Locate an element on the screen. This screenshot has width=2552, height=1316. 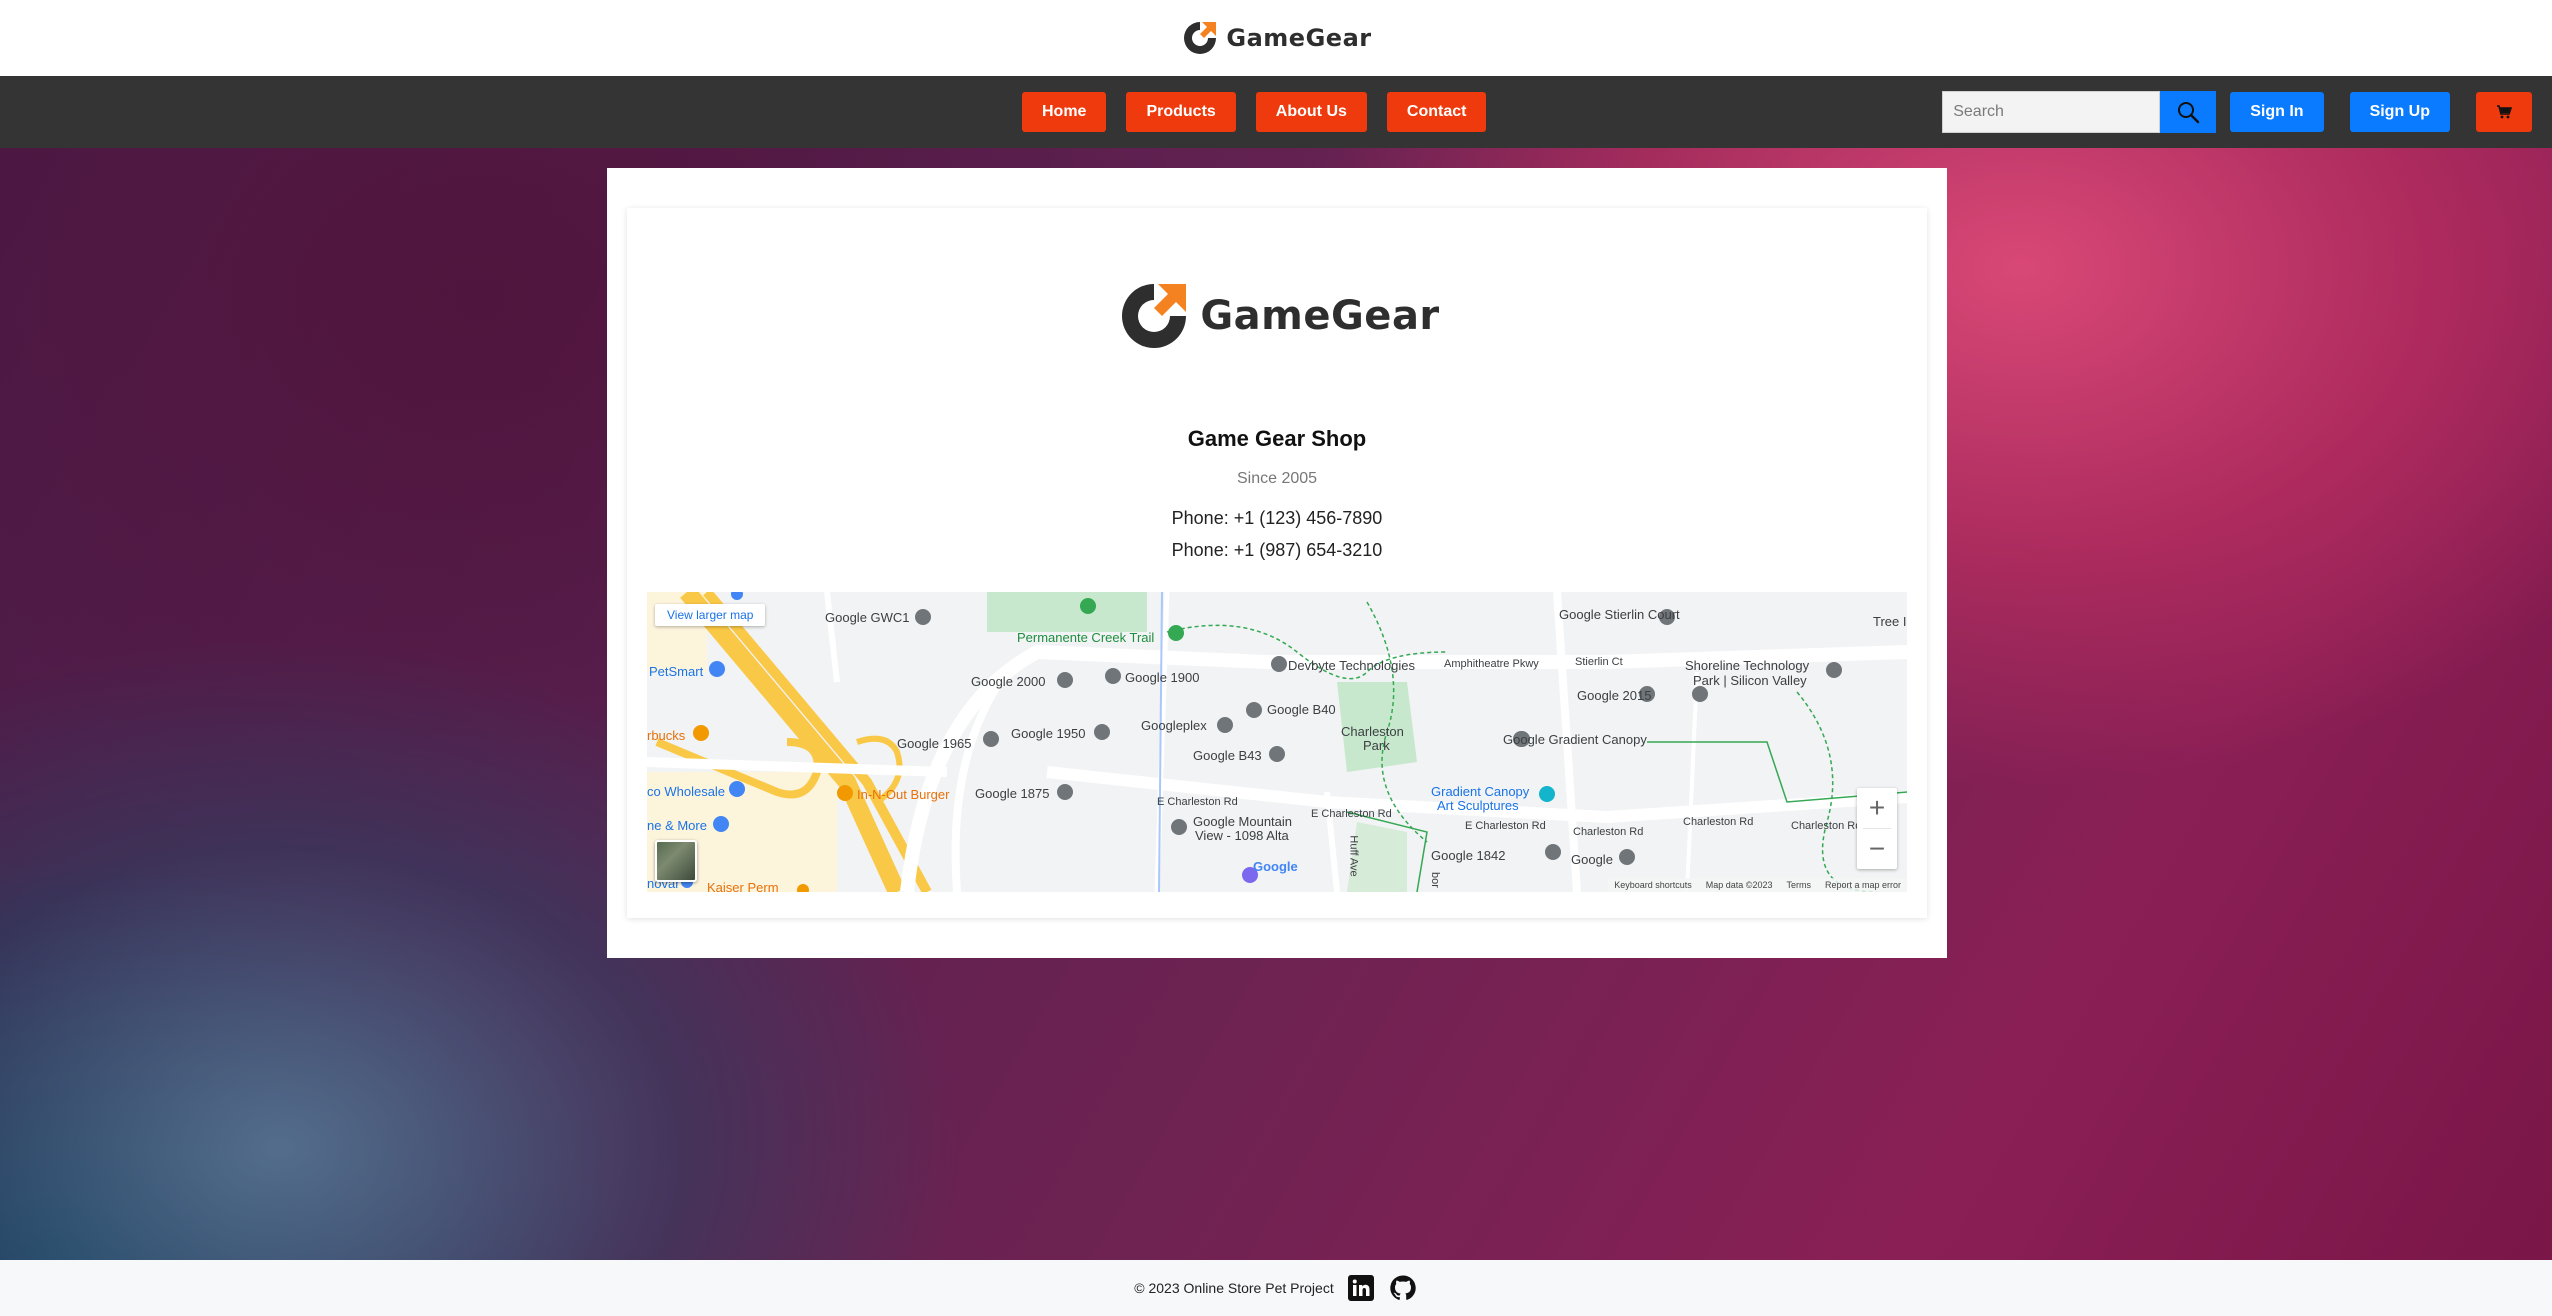
map-label: Park | Silicon Valley is located at coordinates (1750, 680).